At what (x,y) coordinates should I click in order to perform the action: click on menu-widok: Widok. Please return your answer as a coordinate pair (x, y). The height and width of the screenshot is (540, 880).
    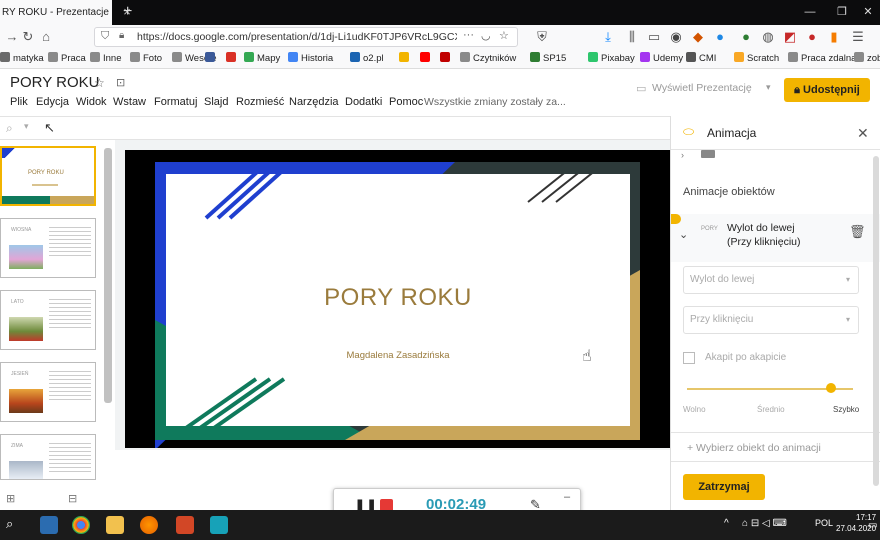
    Looking at the image, I should click on (91, 102).